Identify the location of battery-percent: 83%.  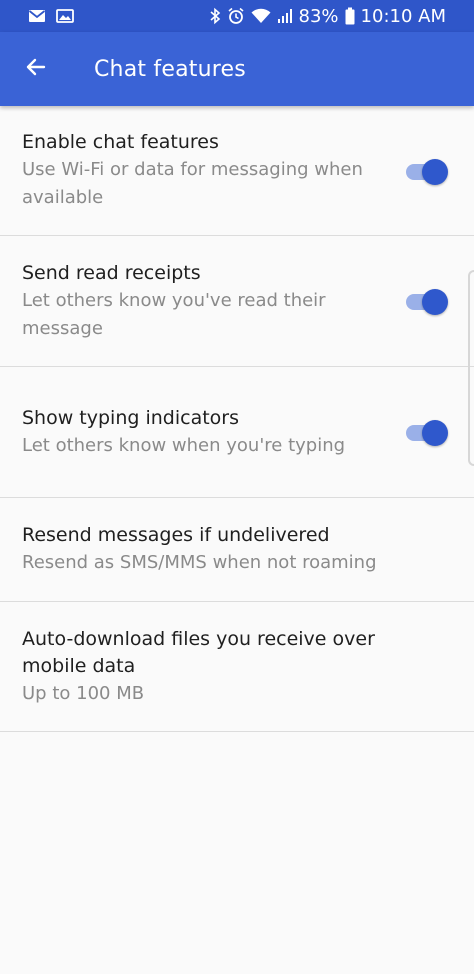
(318, 16).